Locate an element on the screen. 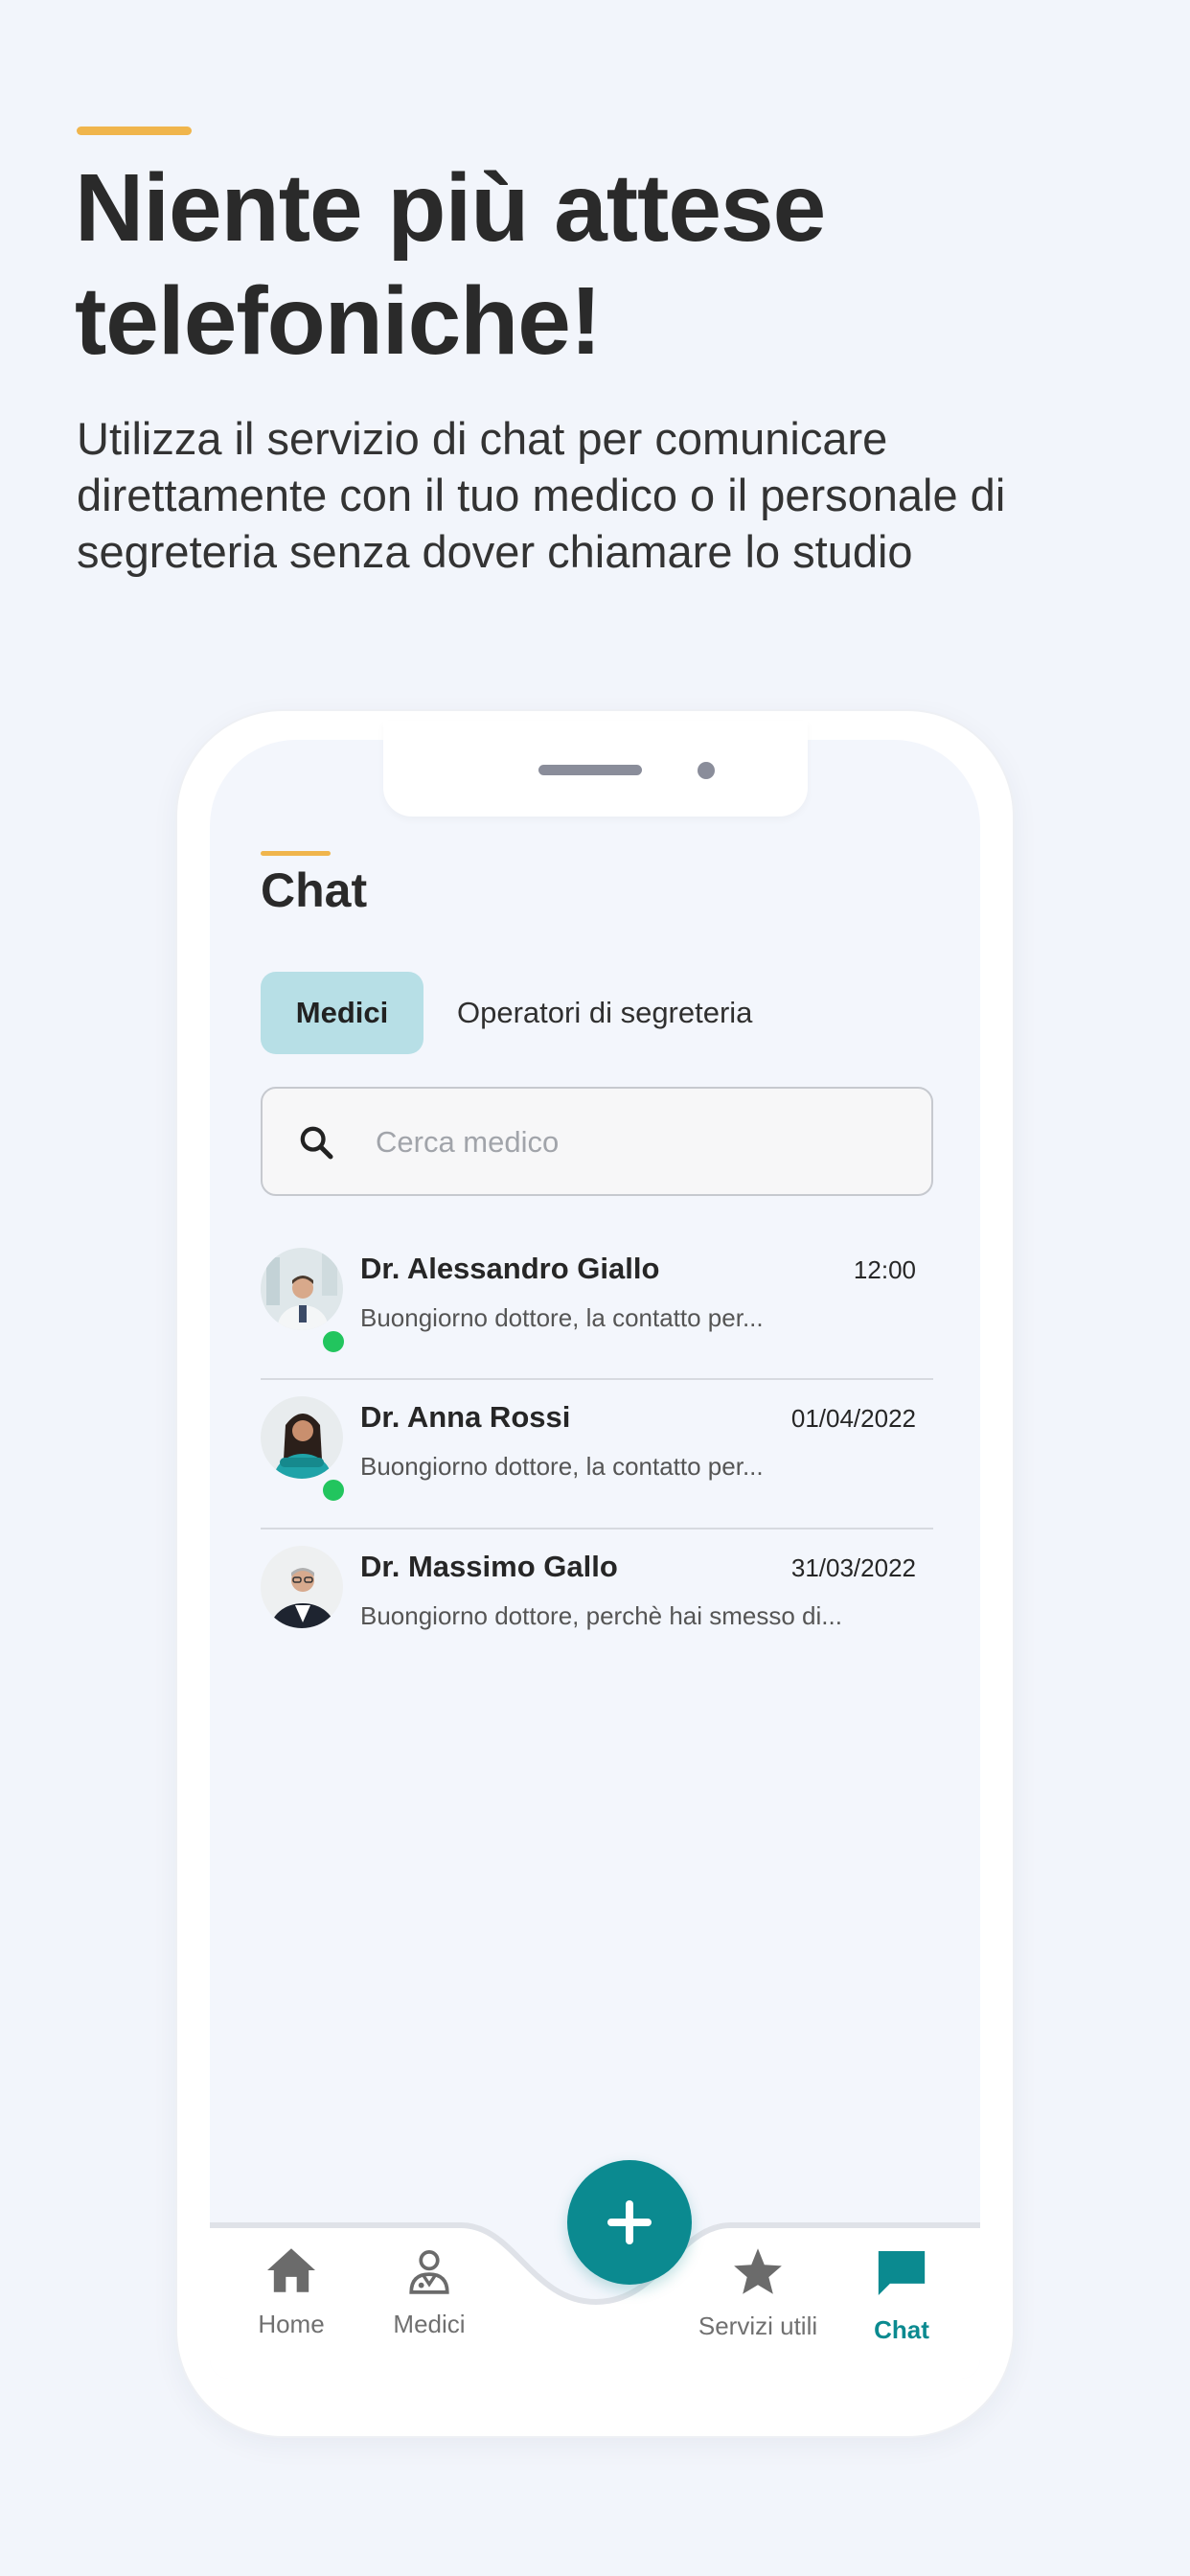 The image size is (1190, 2576). page-title: Chat is located at coordinates (315, 890).